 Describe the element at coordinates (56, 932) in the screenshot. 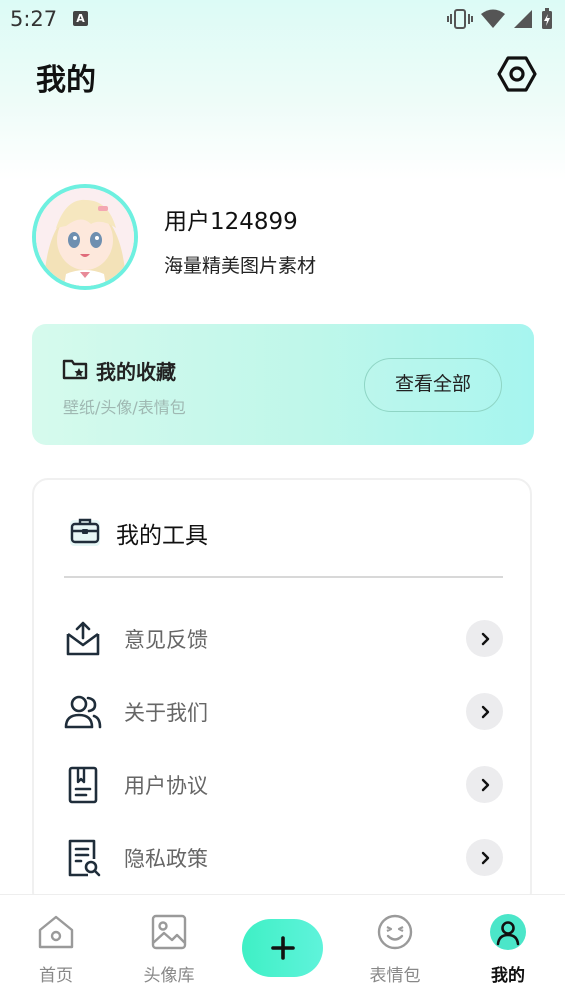

I see `home-icon` at that location.